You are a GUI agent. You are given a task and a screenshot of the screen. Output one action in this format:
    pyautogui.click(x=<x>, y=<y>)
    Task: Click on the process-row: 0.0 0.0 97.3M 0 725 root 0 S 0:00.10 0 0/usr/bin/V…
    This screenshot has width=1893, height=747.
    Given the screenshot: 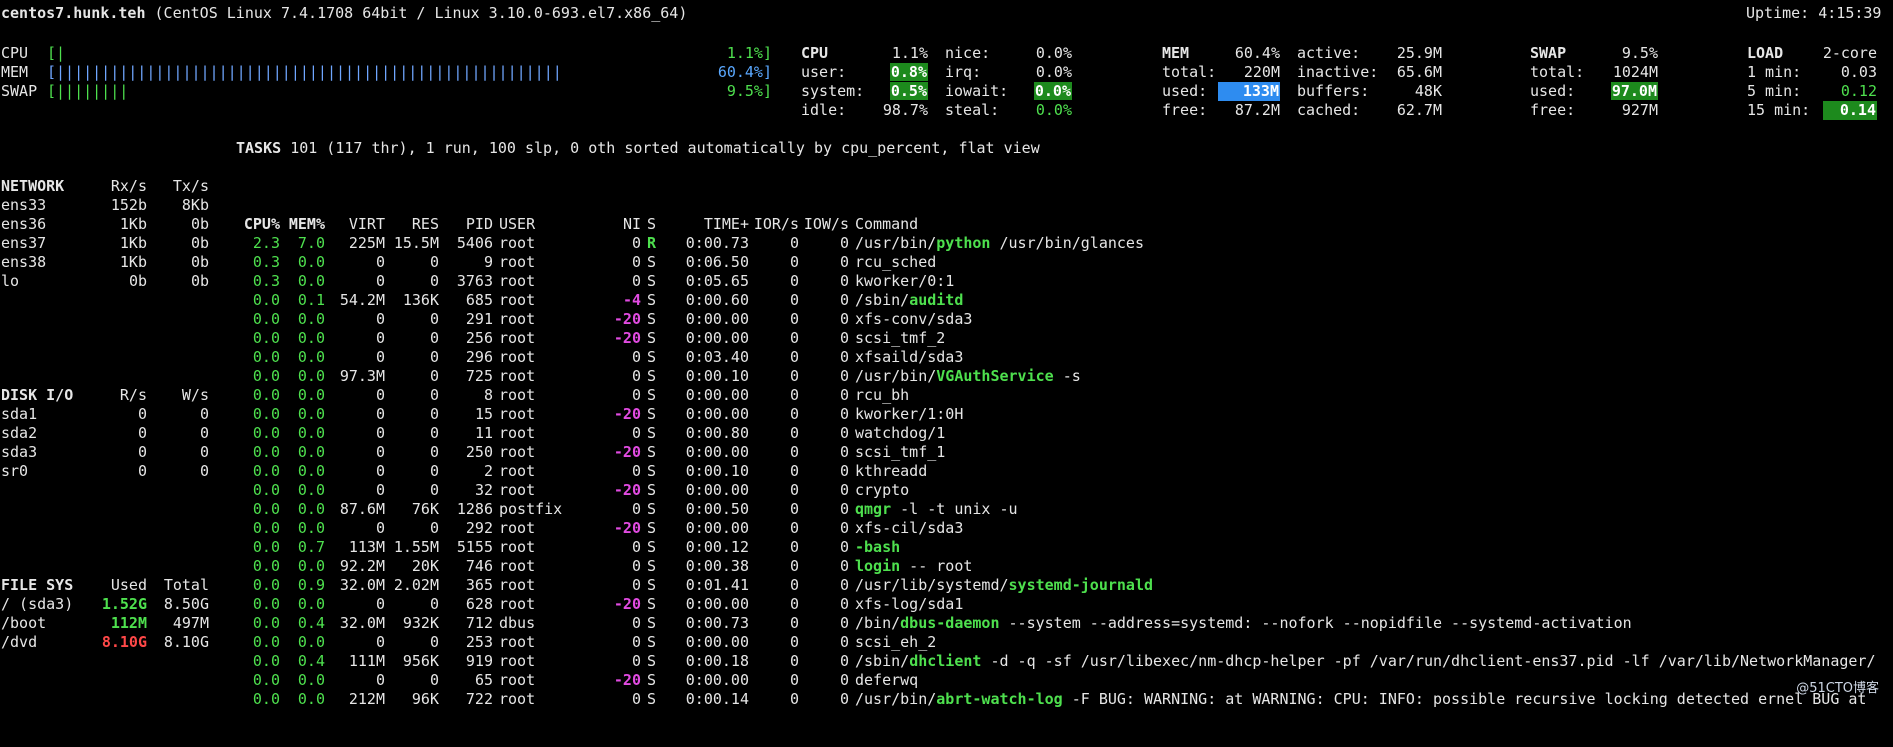 What is the action you would take?
    pyautogui.click(x=1055, y=376)
    